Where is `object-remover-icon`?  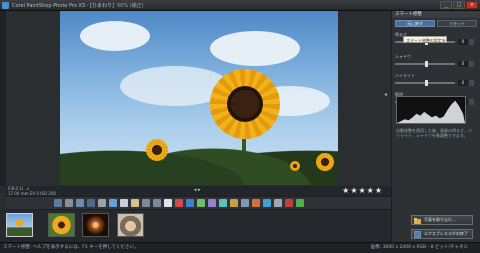 object-remover-icon is located at coordinates (256, 203).